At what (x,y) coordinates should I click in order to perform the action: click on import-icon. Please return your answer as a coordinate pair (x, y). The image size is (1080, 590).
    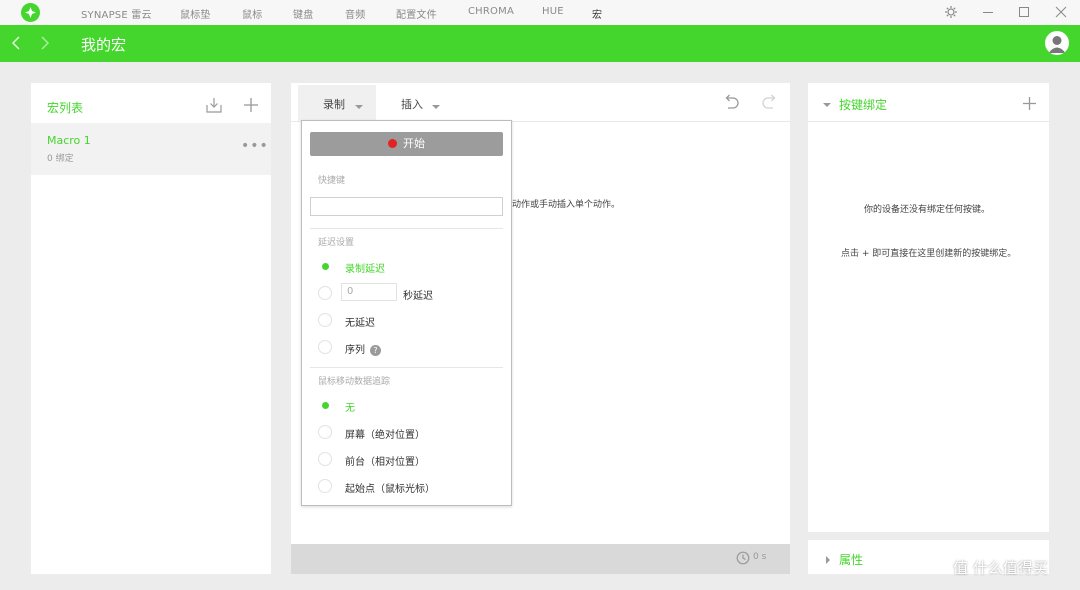
    Looking at the image, I should click on (214, 106).